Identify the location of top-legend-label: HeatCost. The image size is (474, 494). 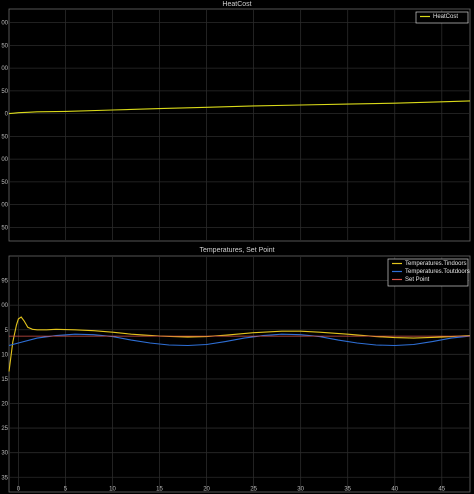
(445, 17).